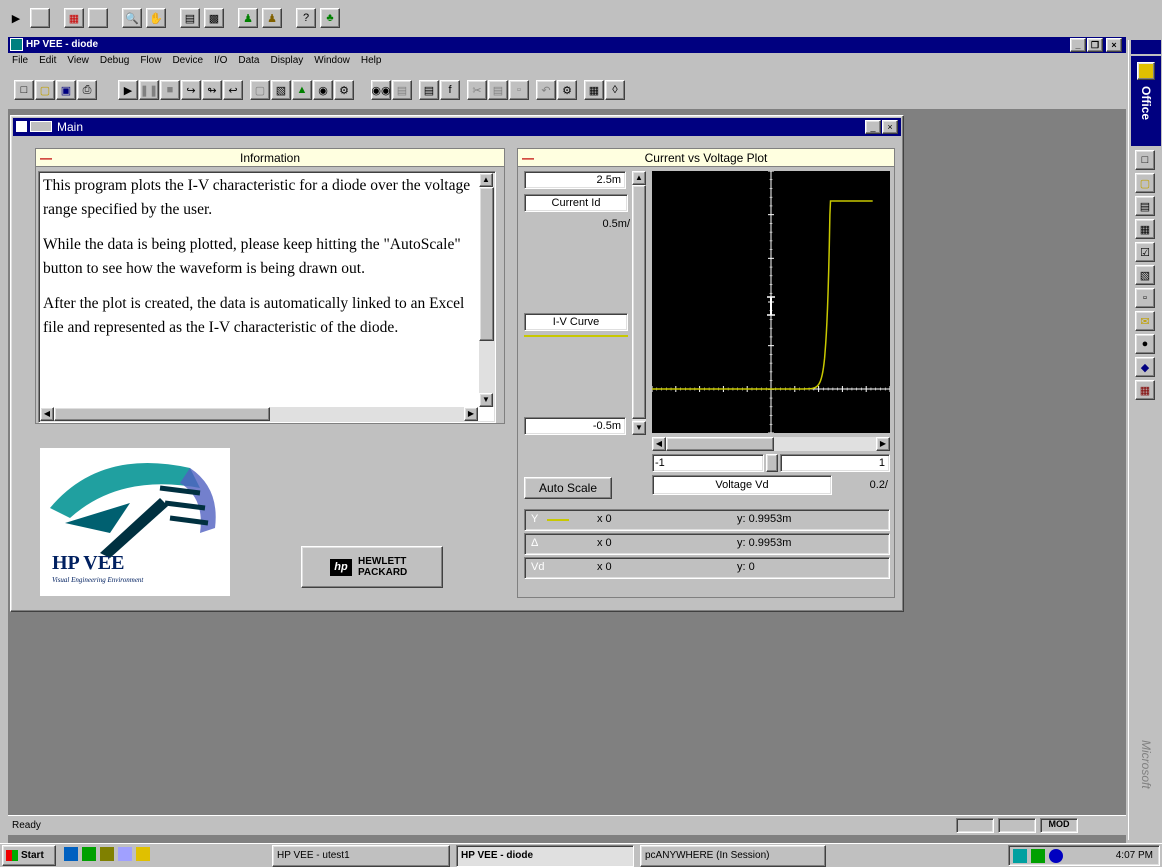 The height and width of the screenshot is (867, 1162). Describe the element at coordinates (45, 90) in the screenshot. I see `open-icon: ▢` at that location.